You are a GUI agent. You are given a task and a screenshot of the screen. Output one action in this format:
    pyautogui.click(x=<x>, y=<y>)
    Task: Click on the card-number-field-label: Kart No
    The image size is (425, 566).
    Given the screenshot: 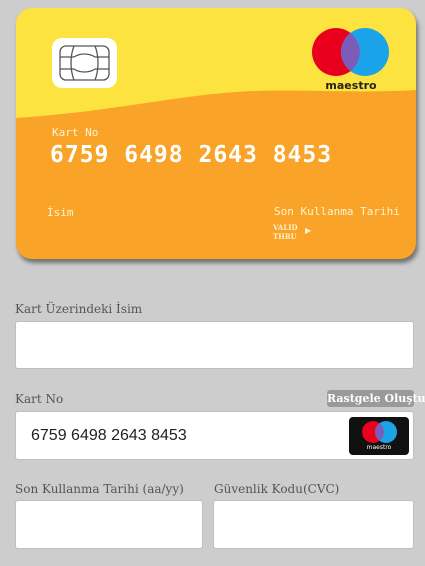 What is the action you would take?
    pyautogui.click(x=39, y=399)
    